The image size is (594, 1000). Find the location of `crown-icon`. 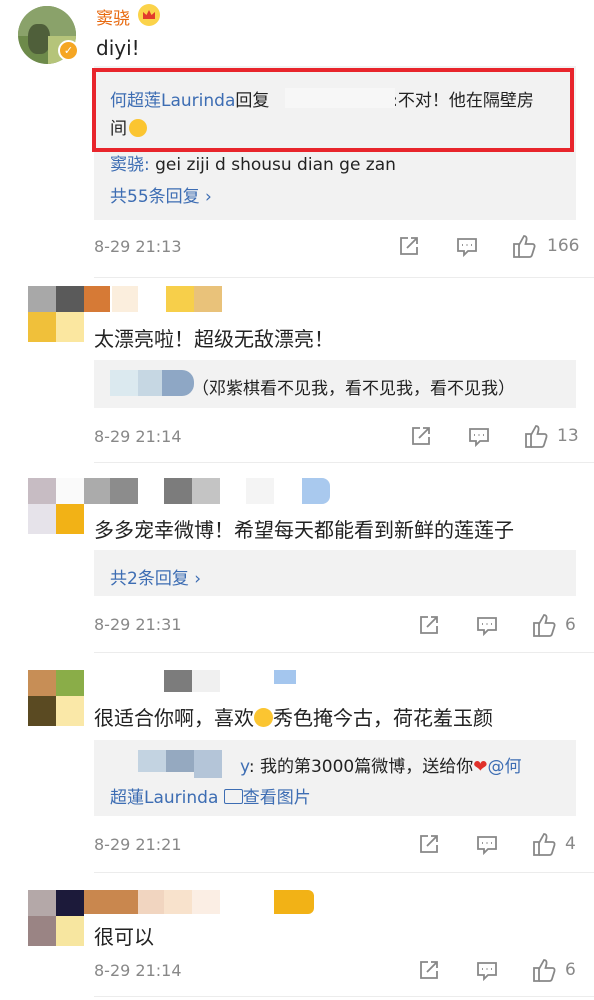

crown-icon is located at coordinates (149, 15).